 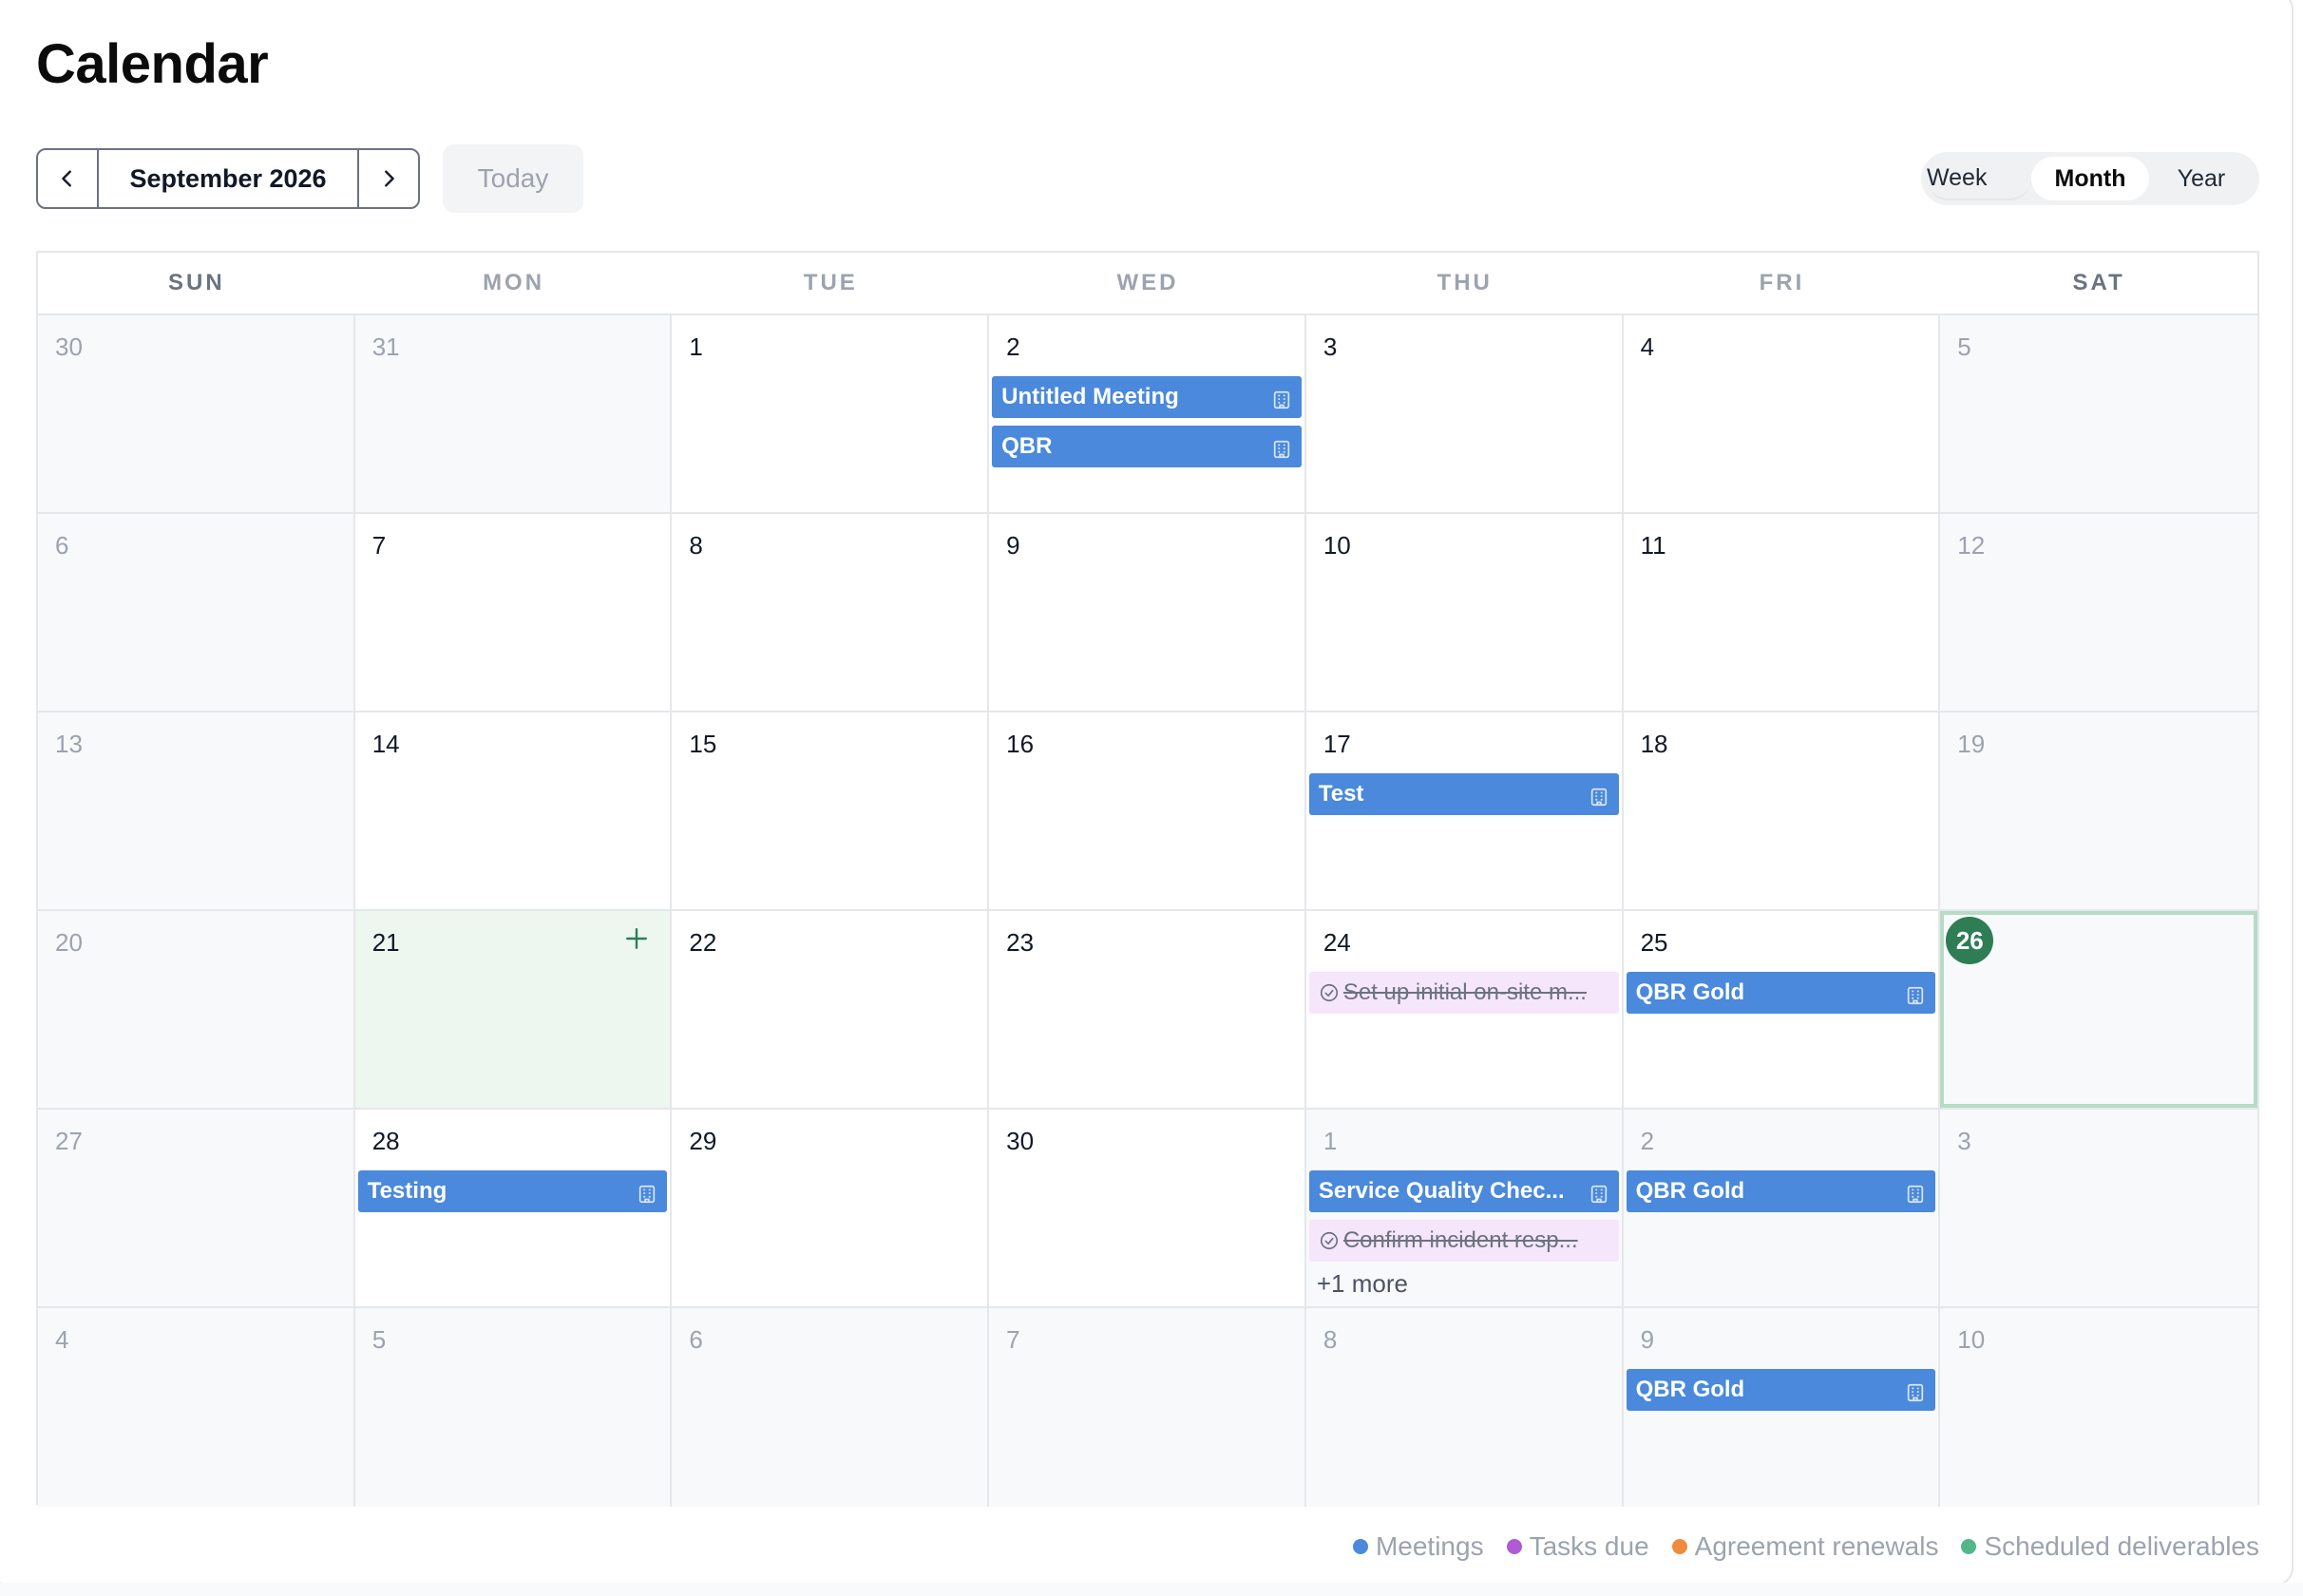 What do you see at coordinates (1979, 178) in the screenshot?
I see `view-week-button: Week` at bounding box center [1979, 178].